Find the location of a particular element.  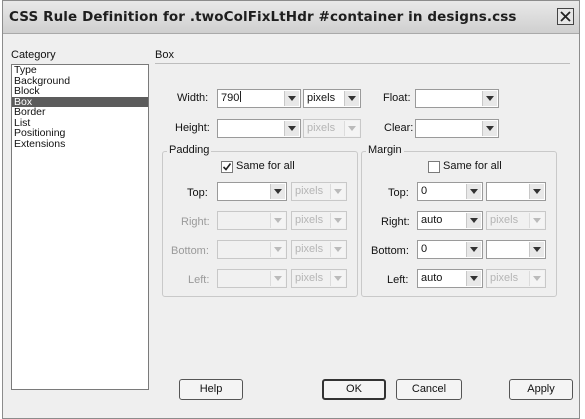

margin-bottom-dropdown-button is located at coordinates (473, 249).